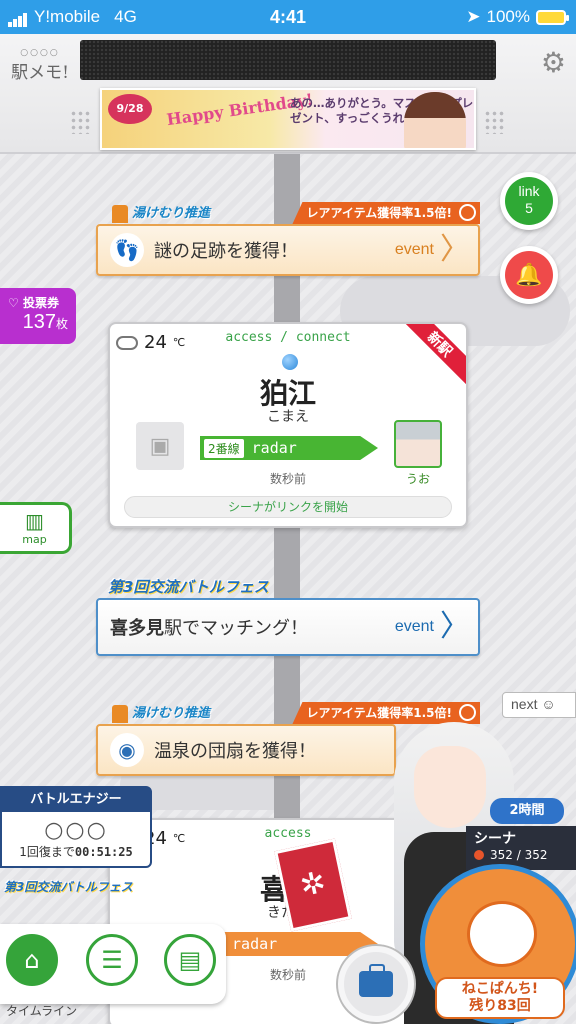 This screenshot has width=576, height=1024. What do you see at coordinates (418, 444) in the screenshot?
I see `avatar` at bounding box center [418, 444].